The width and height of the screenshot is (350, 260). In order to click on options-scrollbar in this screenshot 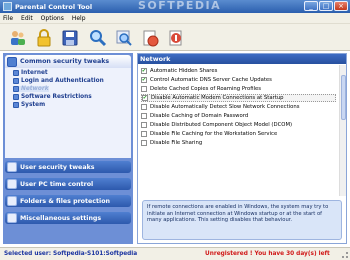, I will do `click(342, 130)`.